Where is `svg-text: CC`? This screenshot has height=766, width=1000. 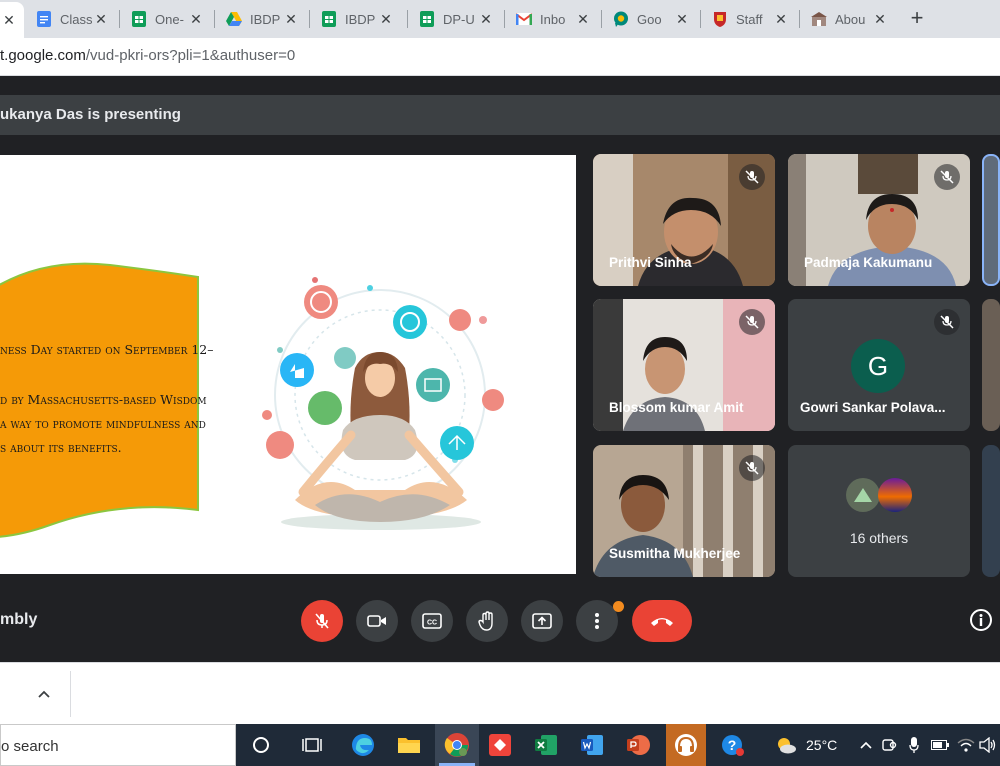 svg-text: CC is located at coordinates (432, 623).